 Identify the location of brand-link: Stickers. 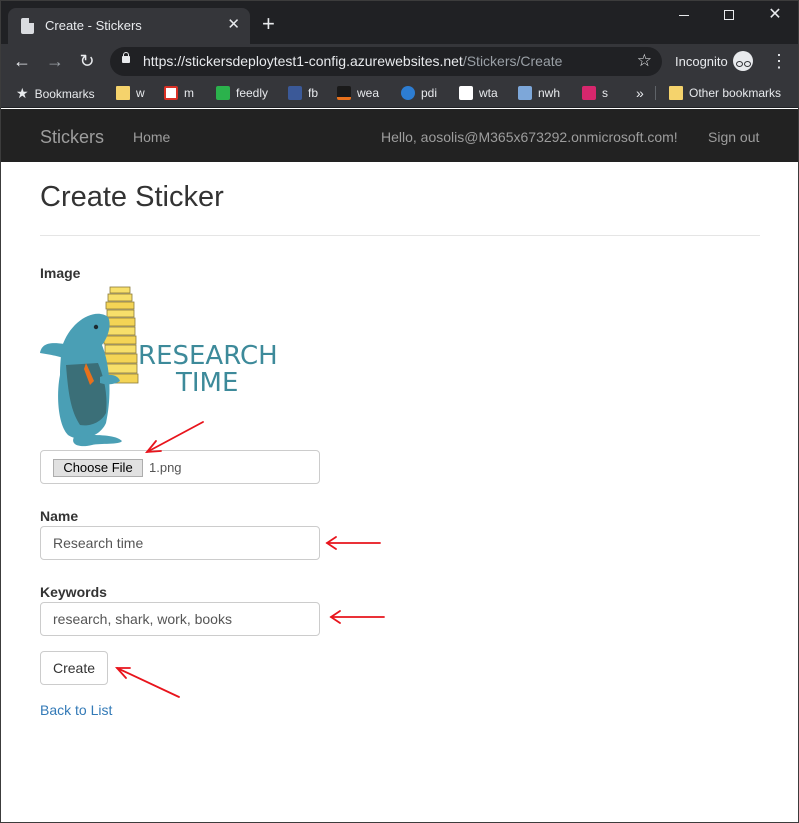
(72, 137).